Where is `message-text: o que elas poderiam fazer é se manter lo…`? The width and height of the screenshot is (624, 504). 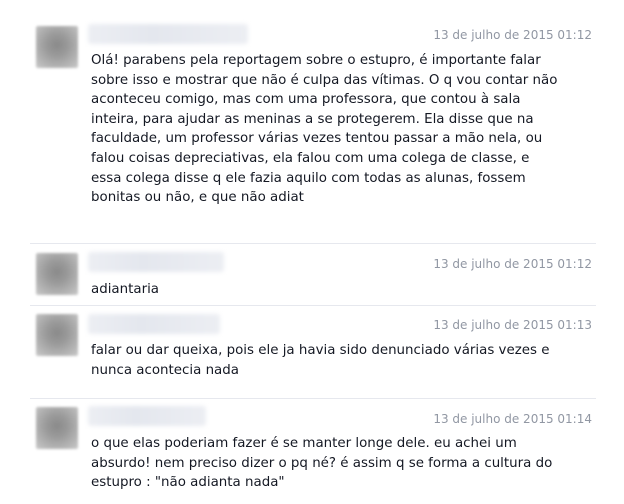
message-text: o que elas poderiam fazer é se manter lo… is located at coordinates (322, 463).